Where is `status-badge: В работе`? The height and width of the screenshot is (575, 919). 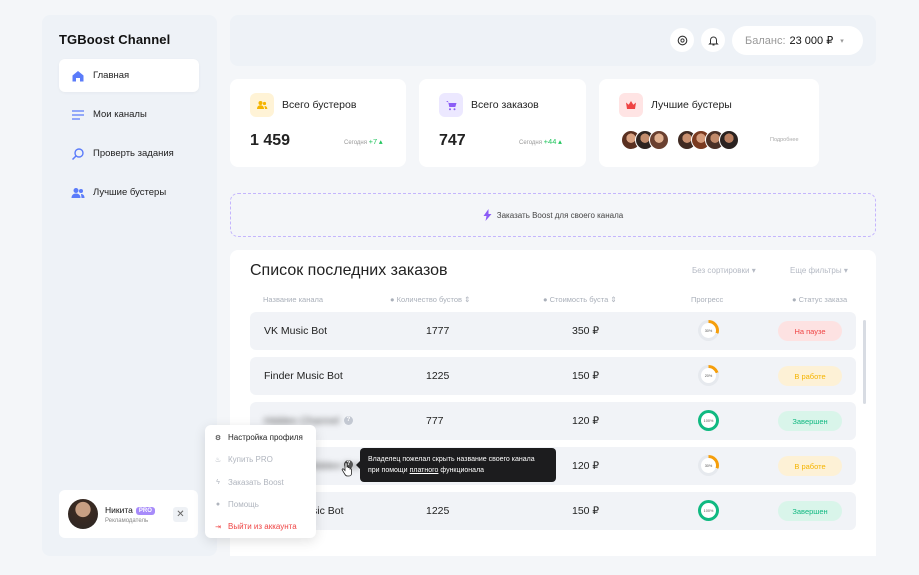 status-badge: В работе is located at coordinates (810, 466).